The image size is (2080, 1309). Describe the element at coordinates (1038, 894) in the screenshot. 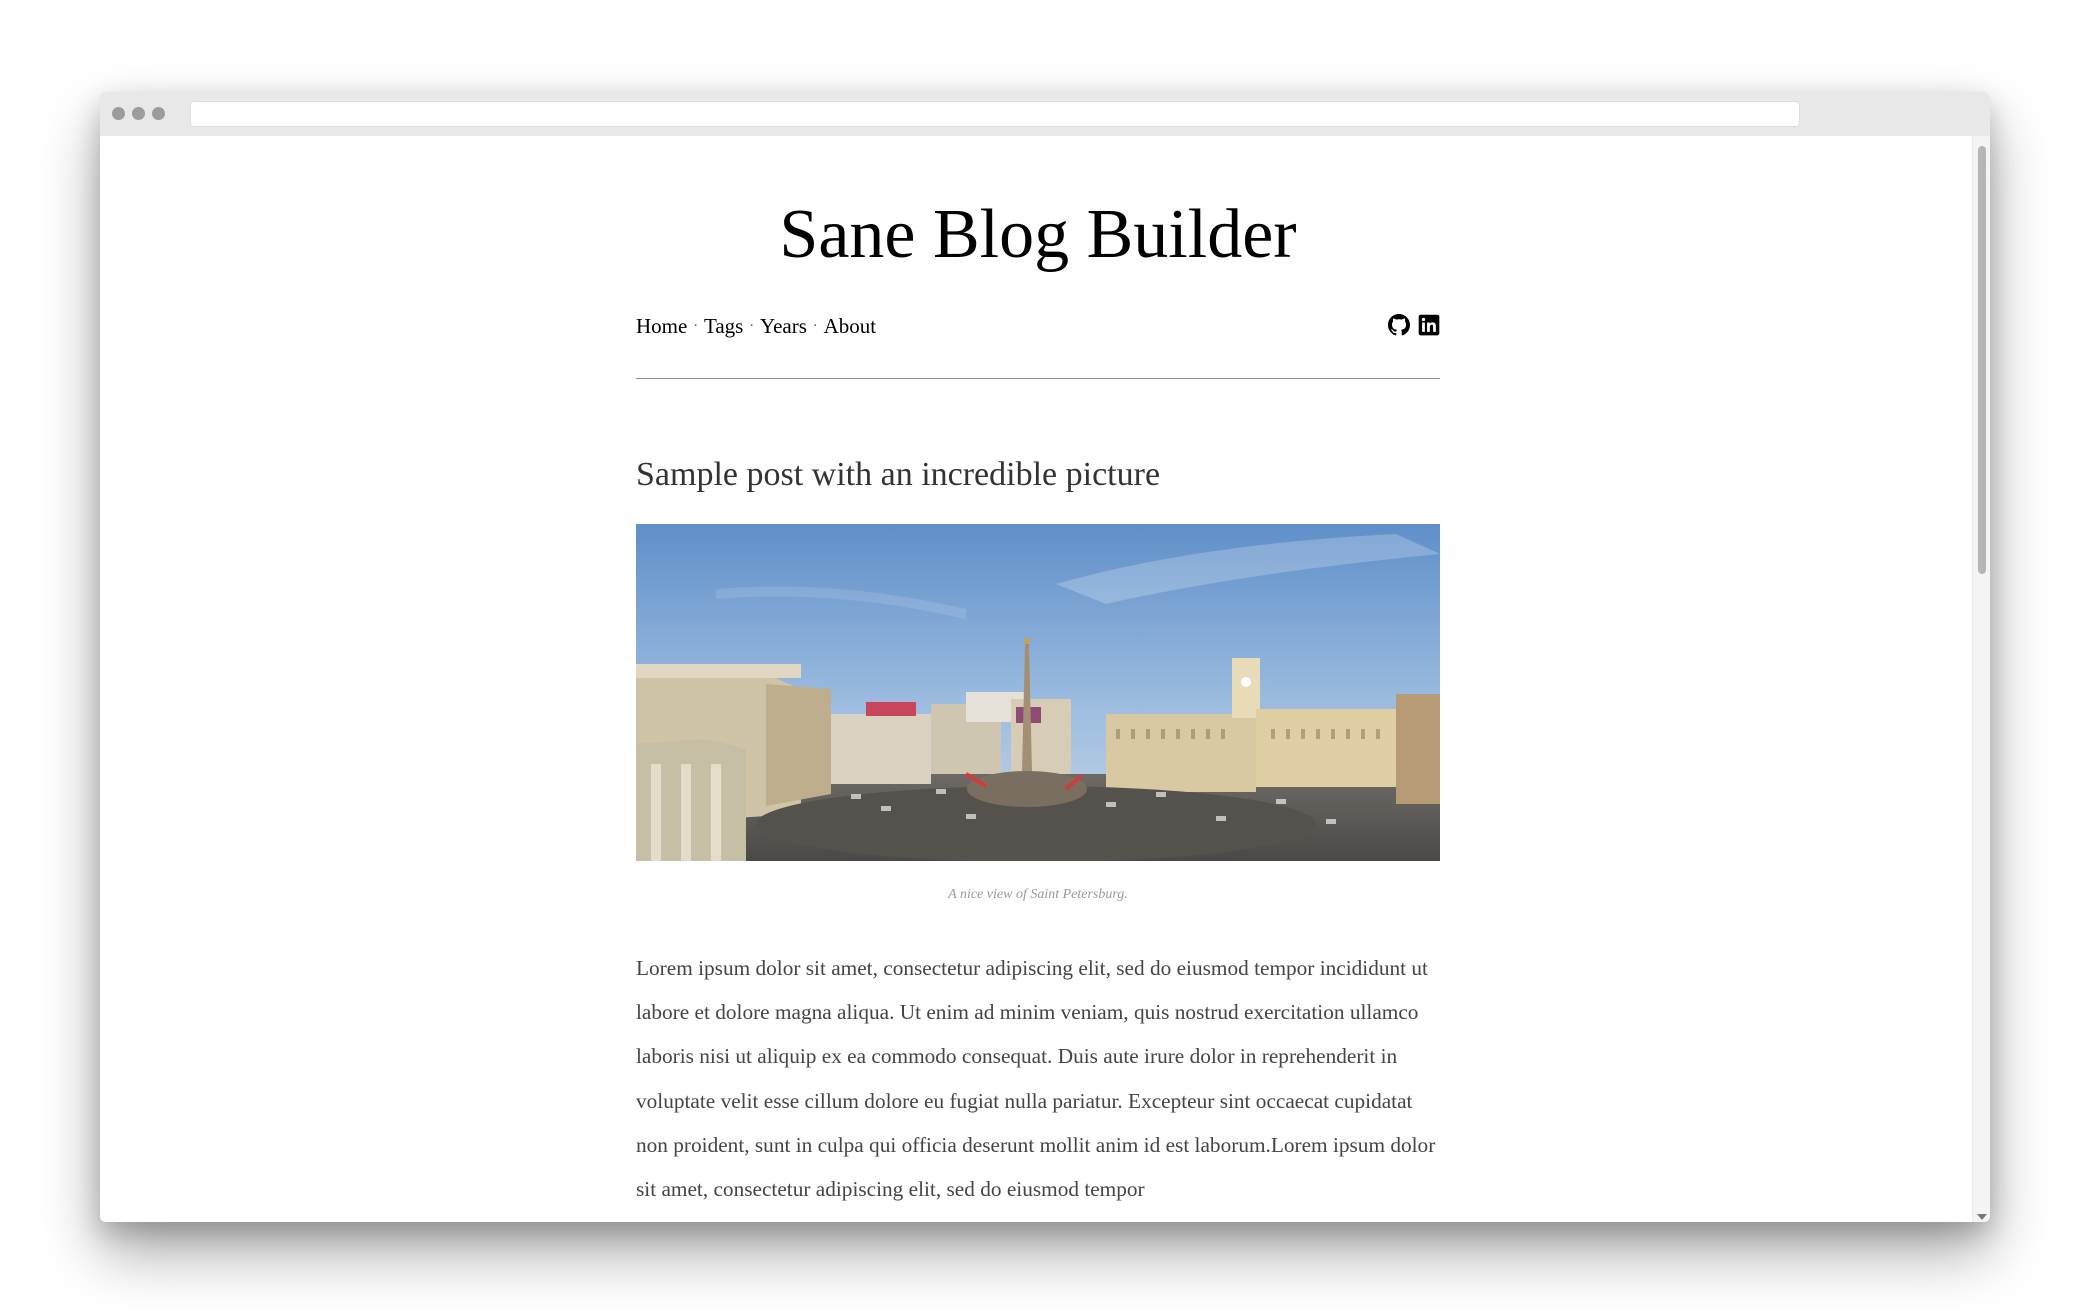

I see `image-caption: A nice view of Saint Petersburg.` at that location.